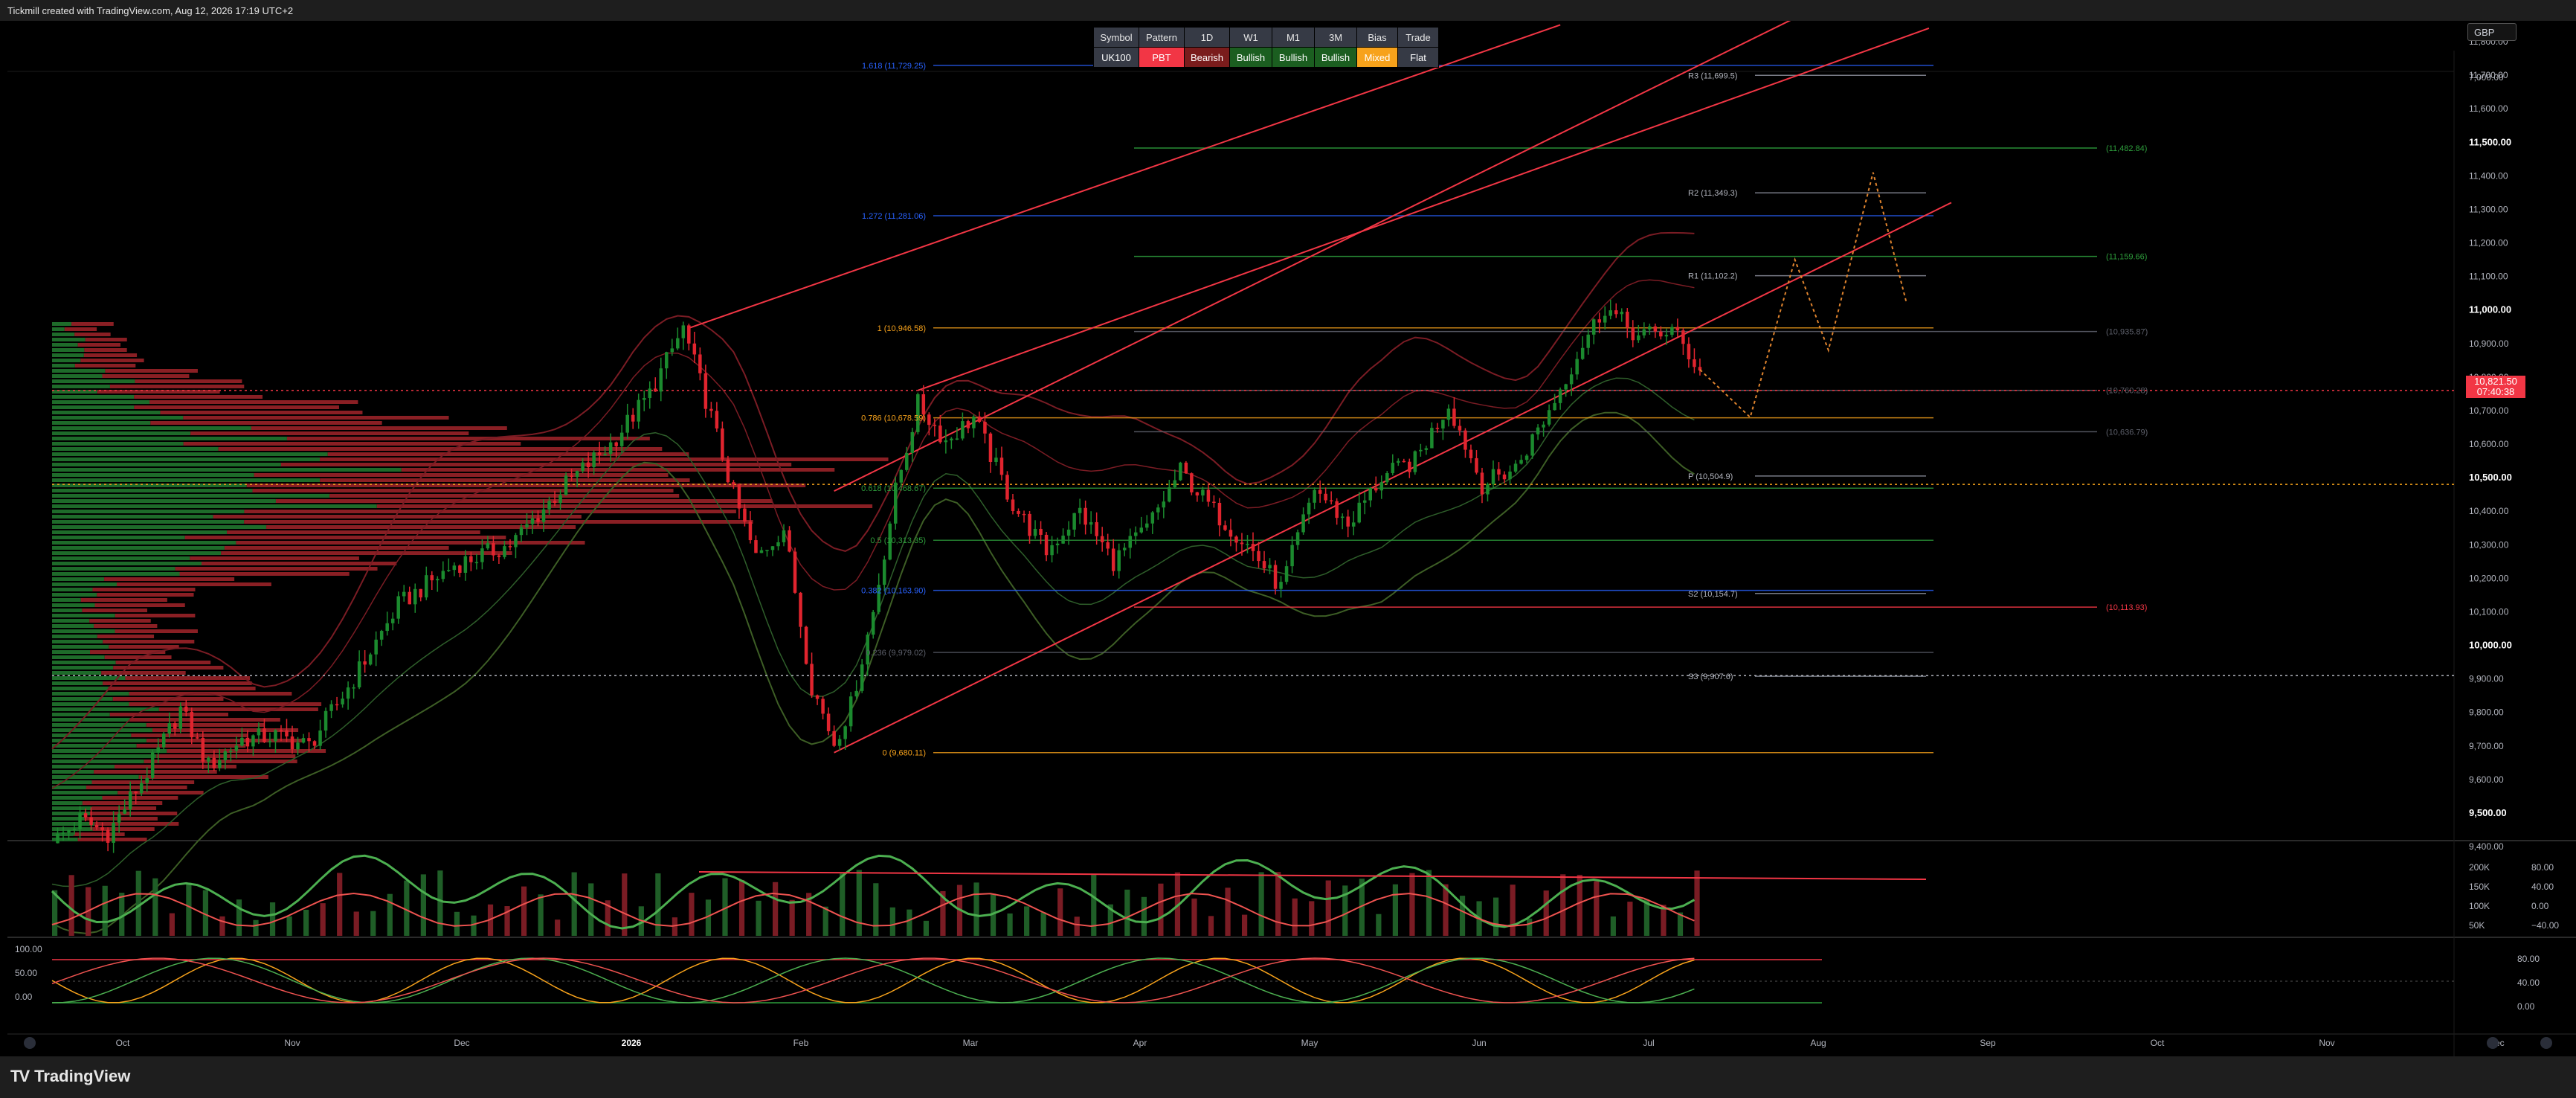  What do you see at coordinates (2495, 381) in the screenshot?
I see `last-price-value: 10,821.50` at bounding box center [2495, 381].